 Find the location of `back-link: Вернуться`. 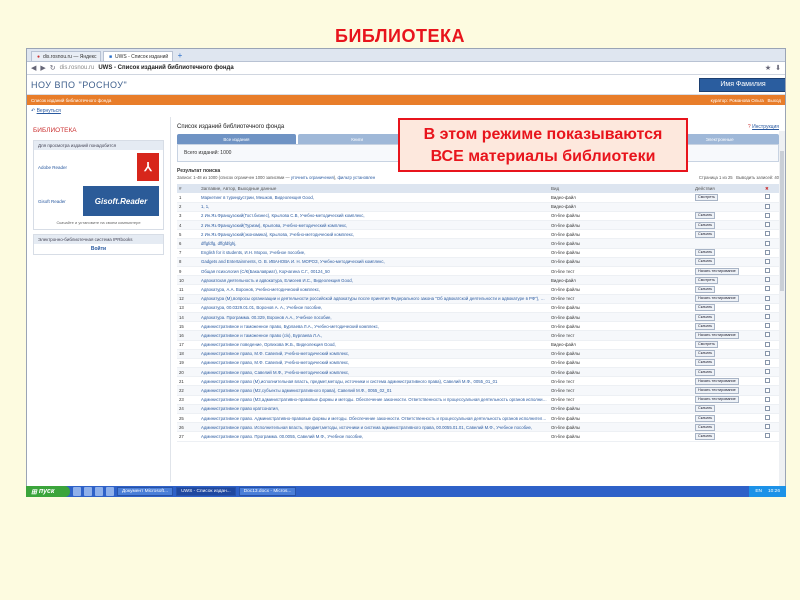

back-link: Вернуться is located at coordinates (49, 111).